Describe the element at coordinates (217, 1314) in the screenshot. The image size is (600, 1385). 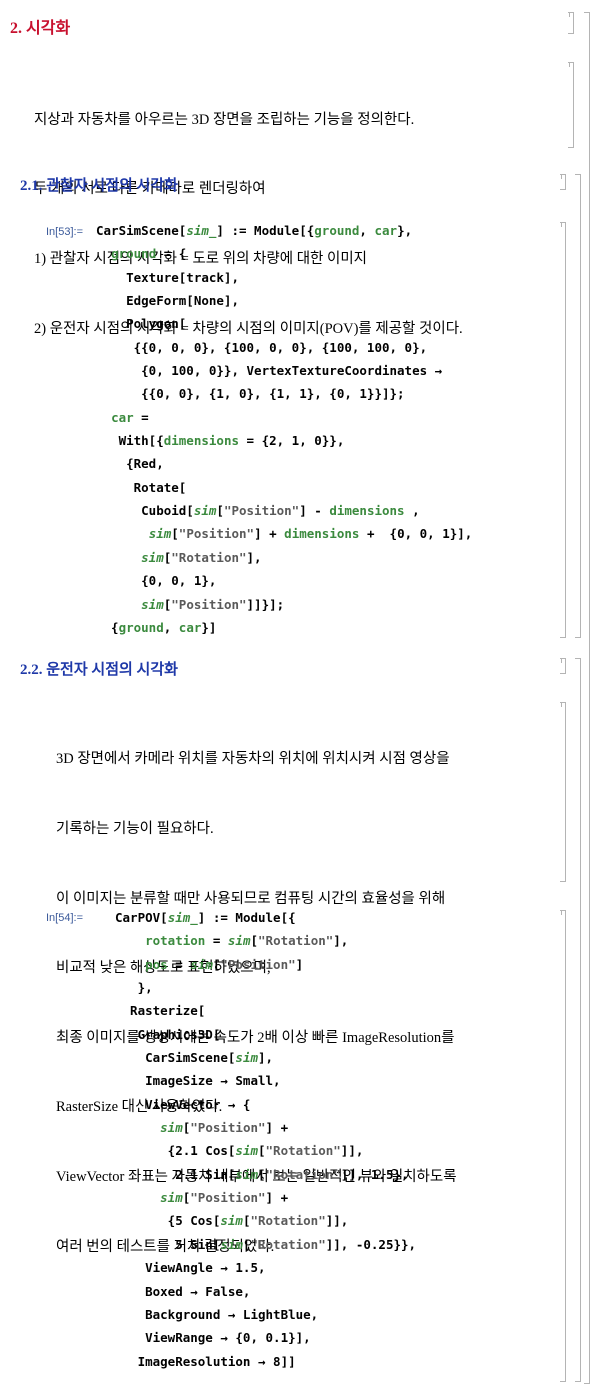
I see `code-line: Background → LightBlue,` at that location.